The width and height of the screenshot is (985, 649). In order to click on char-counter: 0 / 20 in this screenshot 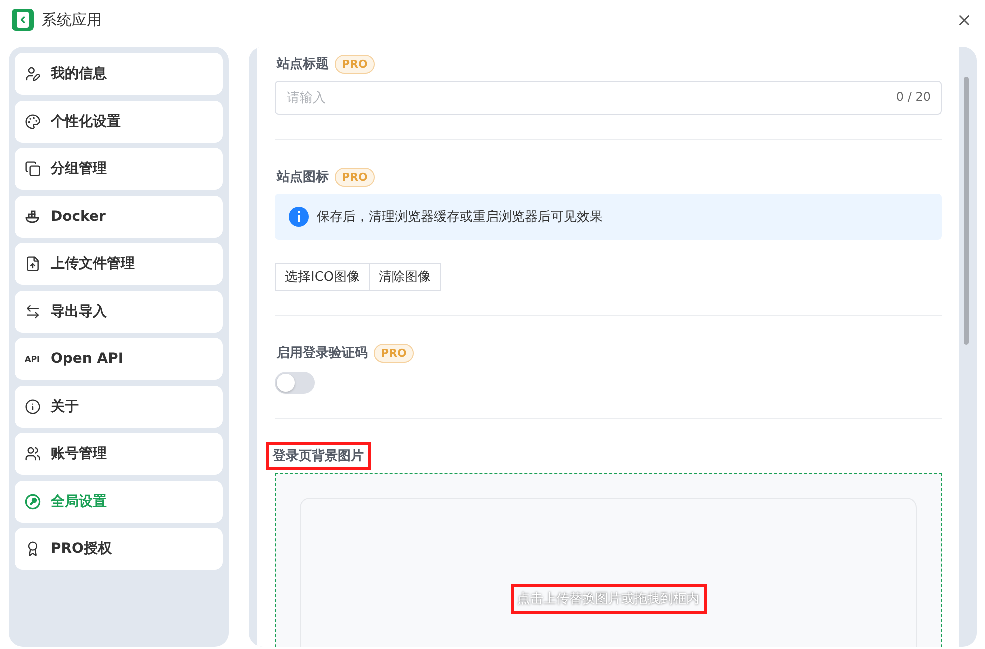, I will do `click(913, 97)`.